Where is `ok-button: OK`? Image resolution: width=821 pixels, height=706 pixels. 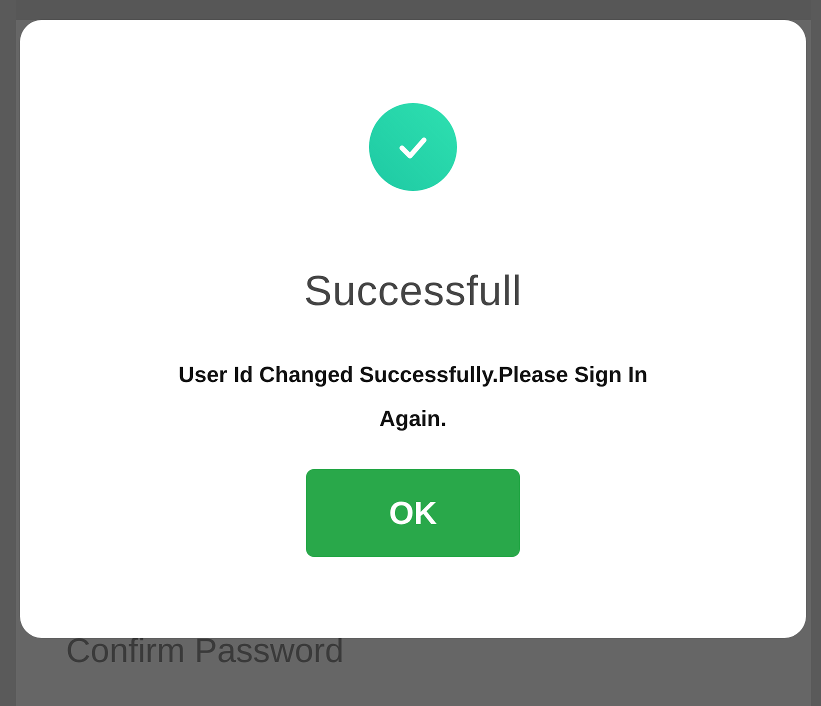
ok-button: OK is located at coordinates (413, 513).